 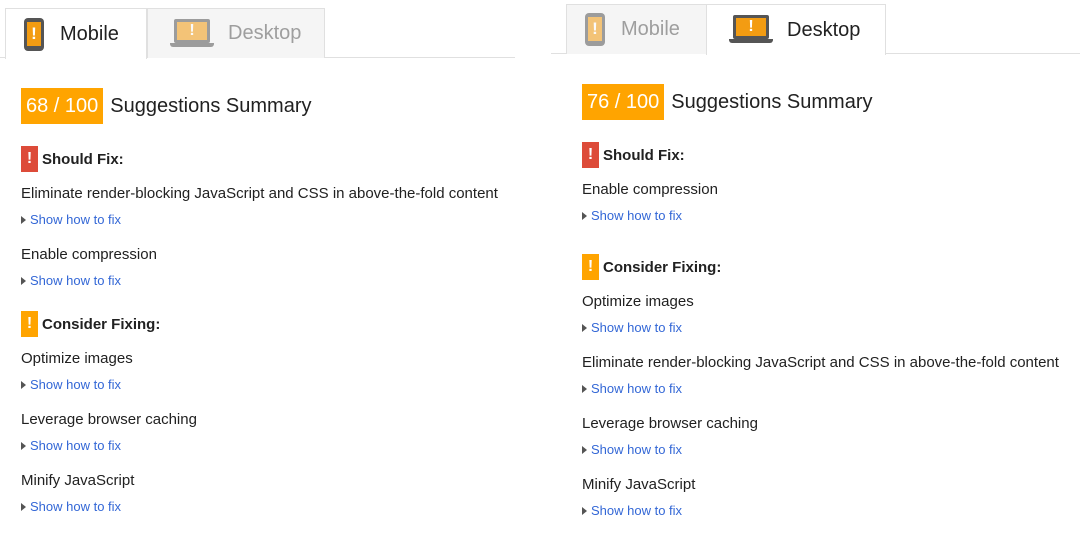 I want to click on score-badge: 68 / 100, so click(x=62, y=106).